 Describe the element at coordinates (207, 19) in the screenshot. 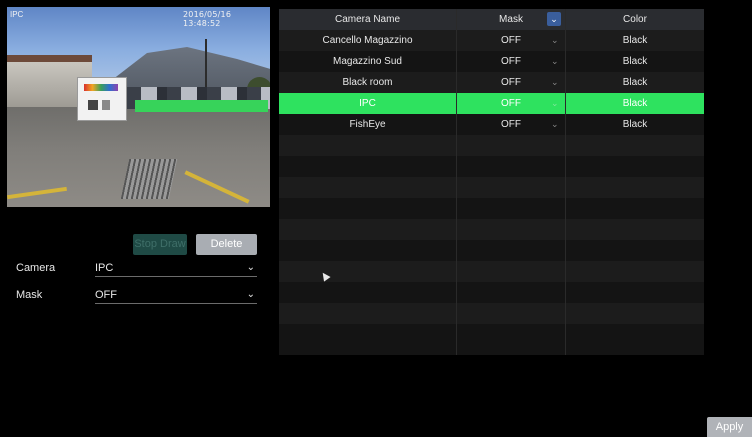

I see `preview-timestamp: 2016/05/16 13:48:52` at that location.